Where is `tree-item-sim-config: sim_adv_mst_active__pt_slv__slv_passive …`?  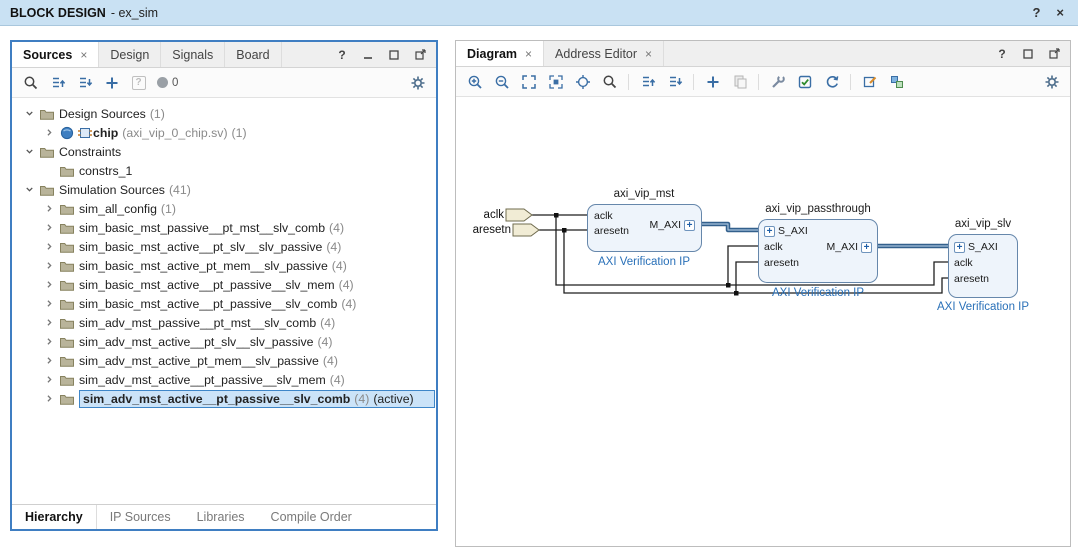
tree-item-sim-config: sim_adv_mst_active__pt_slv__slv_passive … is located at coordinates (224, 341).